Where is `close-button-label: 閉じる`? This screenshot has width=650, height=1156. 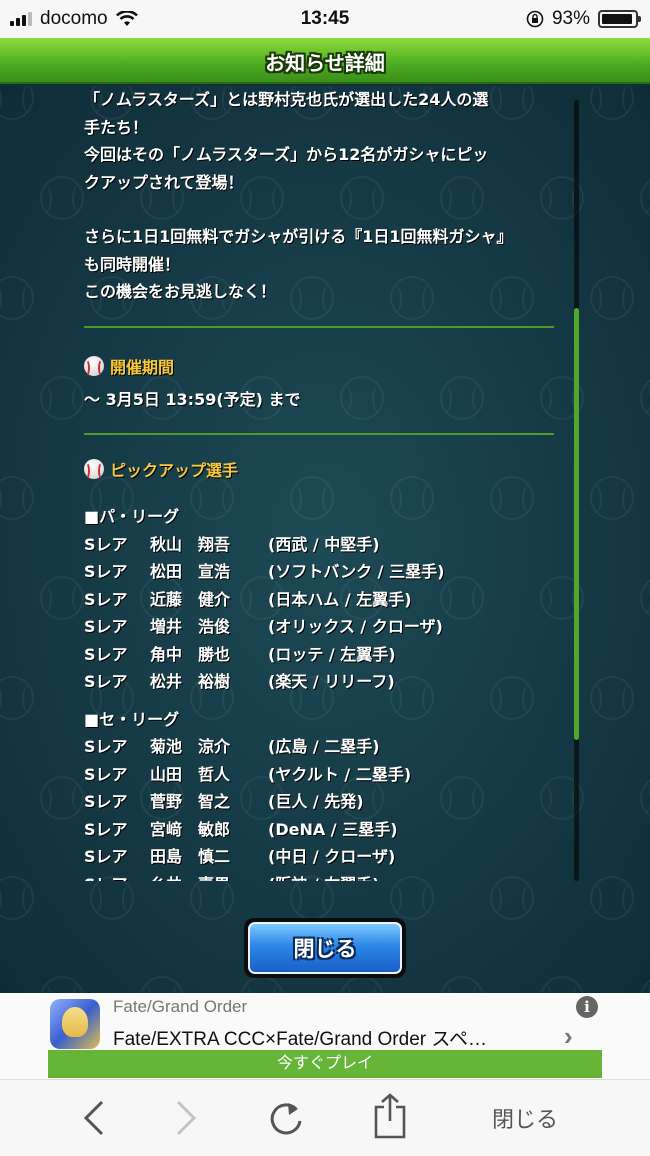 close-button-label: 閉じる is located at coordinates (325, 948).